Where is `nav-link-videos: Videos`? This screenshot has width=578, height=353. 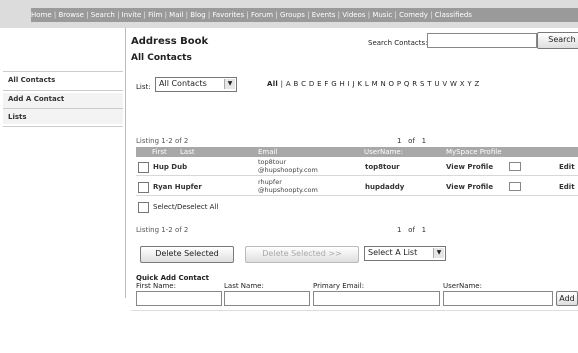 nav-link-videos: Videos is located at coordinates (353, 15).